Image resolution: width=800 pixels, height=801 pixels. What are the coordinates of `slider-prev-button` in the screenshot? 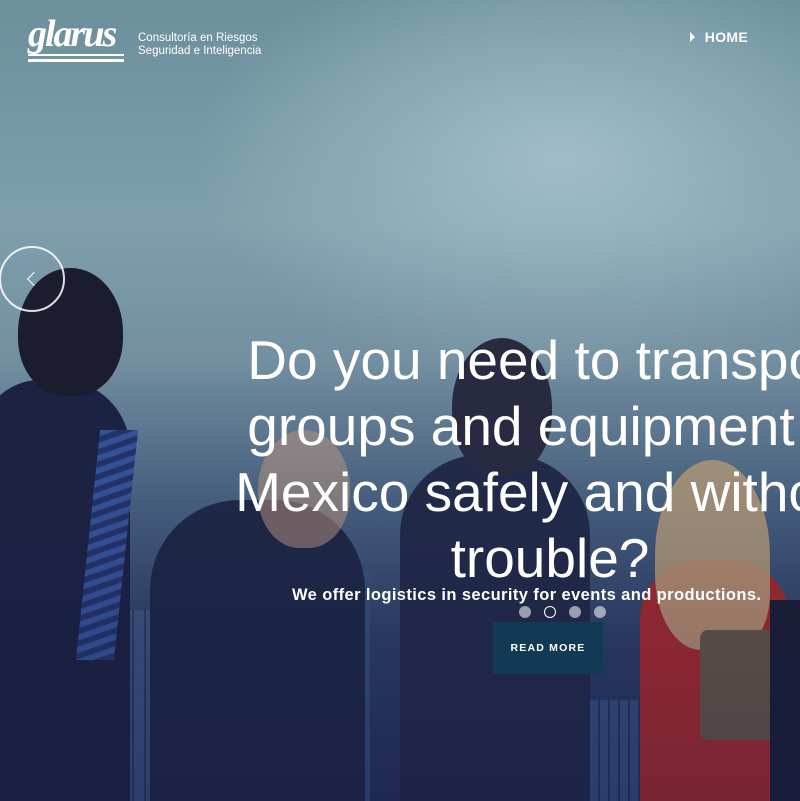 It's located at (32, 279).